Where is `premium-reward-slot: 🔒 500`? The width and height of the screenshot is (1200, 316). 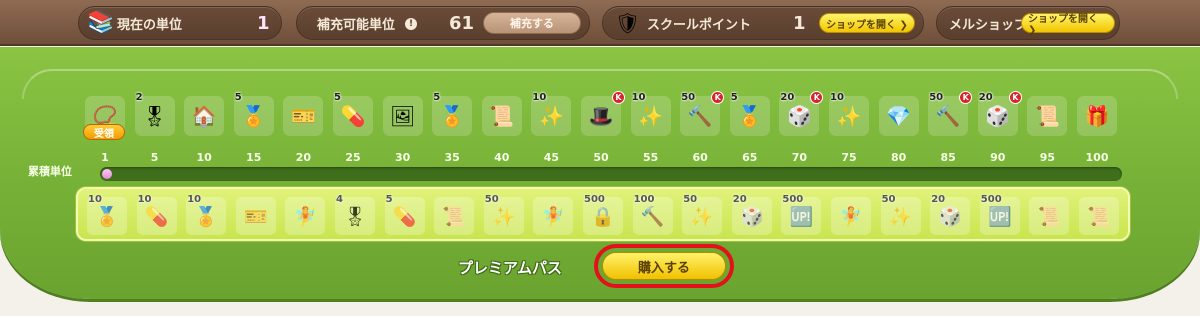
premium-reward-slot: 🔒 500 is located at coordinates (603, 214).